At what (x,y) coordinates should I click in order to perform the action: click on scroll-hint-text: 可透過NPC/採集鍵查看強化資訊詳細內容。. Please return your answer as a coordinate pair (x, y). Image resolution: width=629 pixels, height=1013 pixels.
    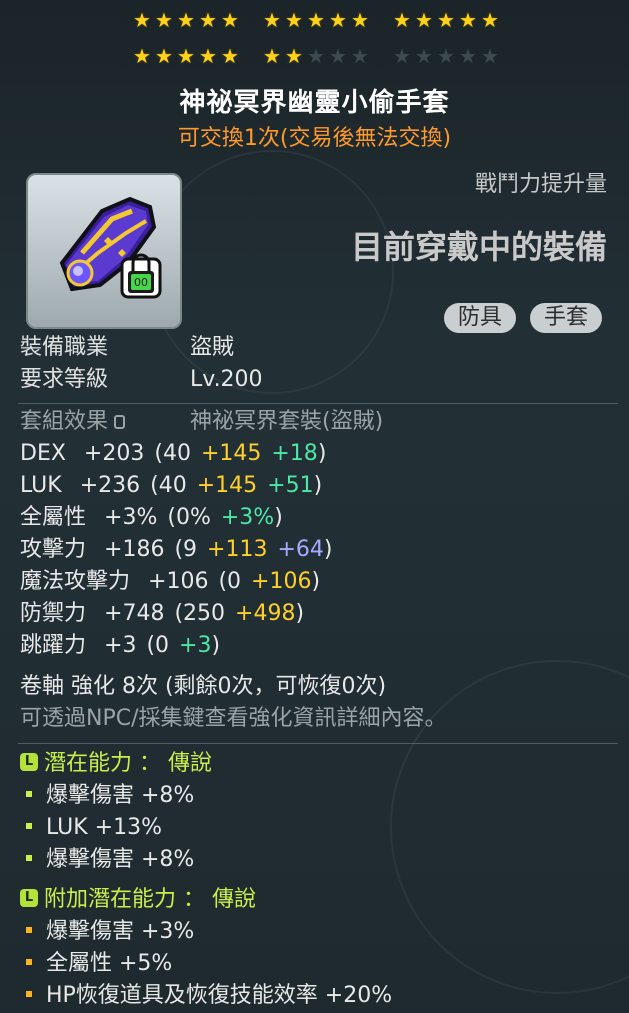
    Looking at the image, I should click on (233, 718).